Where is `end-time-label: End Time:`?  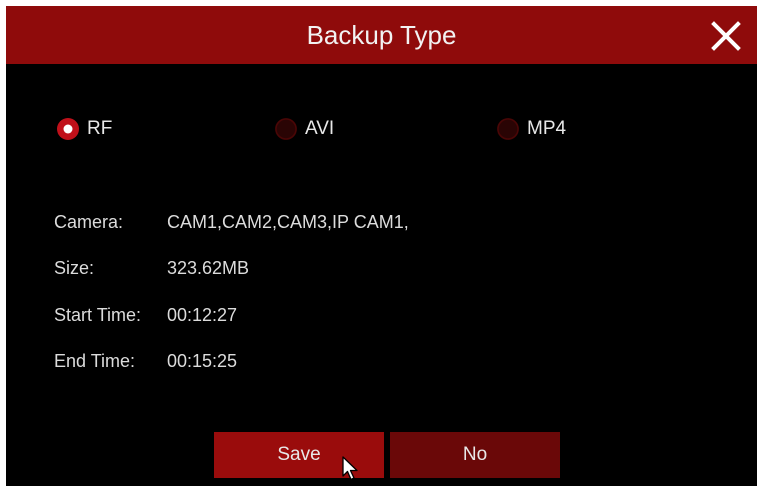
end-time-label: End Time: is located at coordinates (95, 361).